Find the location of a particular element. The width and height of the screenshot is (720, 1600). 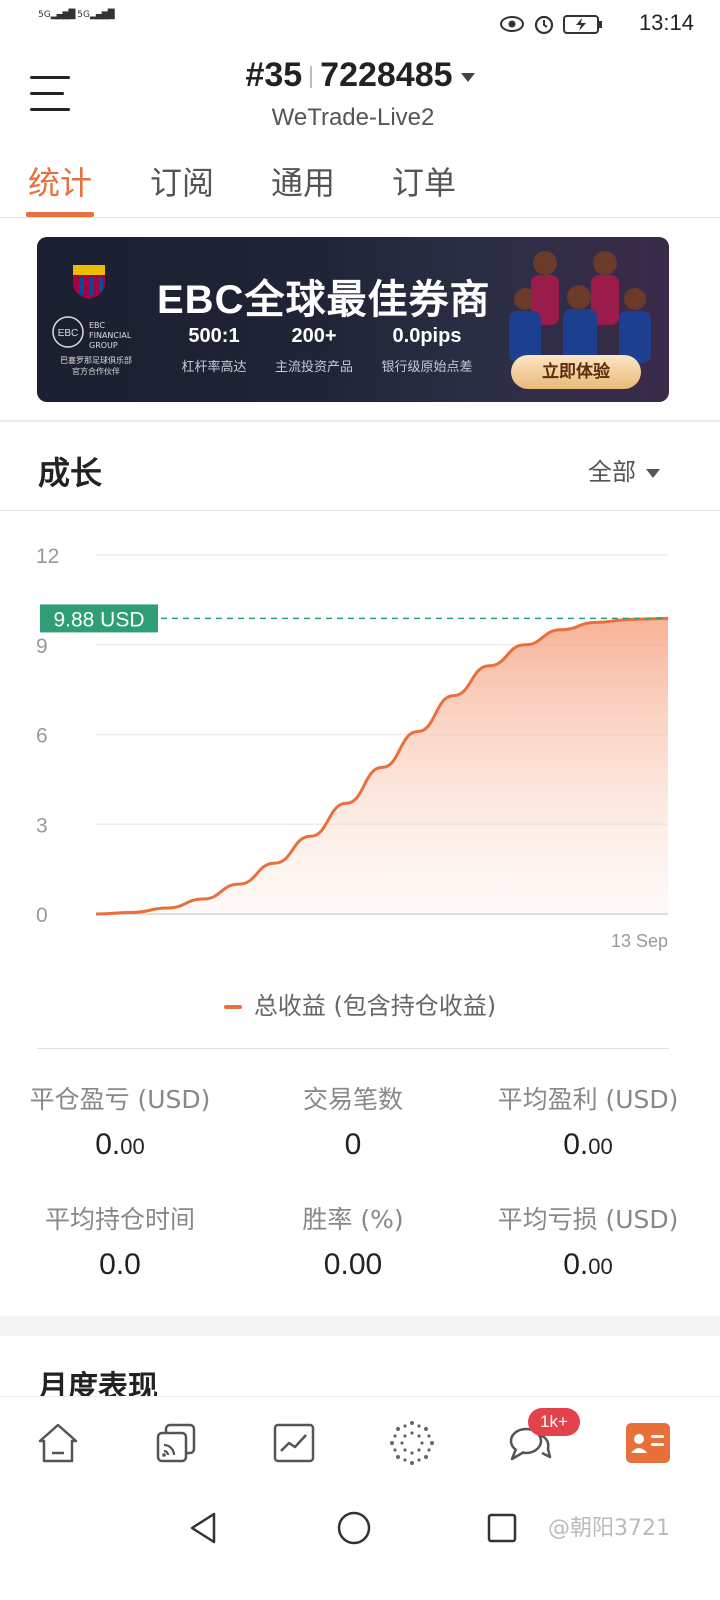

account-selector: #35 7228485 is located at coordinates (360, 75).